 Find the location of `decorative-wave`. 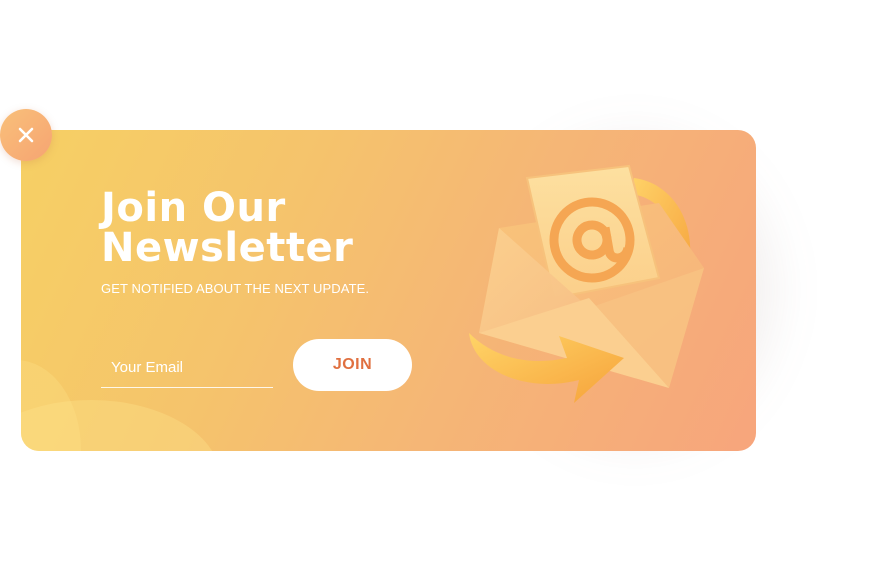

decorative-wave is located at coordinates (51, 405).